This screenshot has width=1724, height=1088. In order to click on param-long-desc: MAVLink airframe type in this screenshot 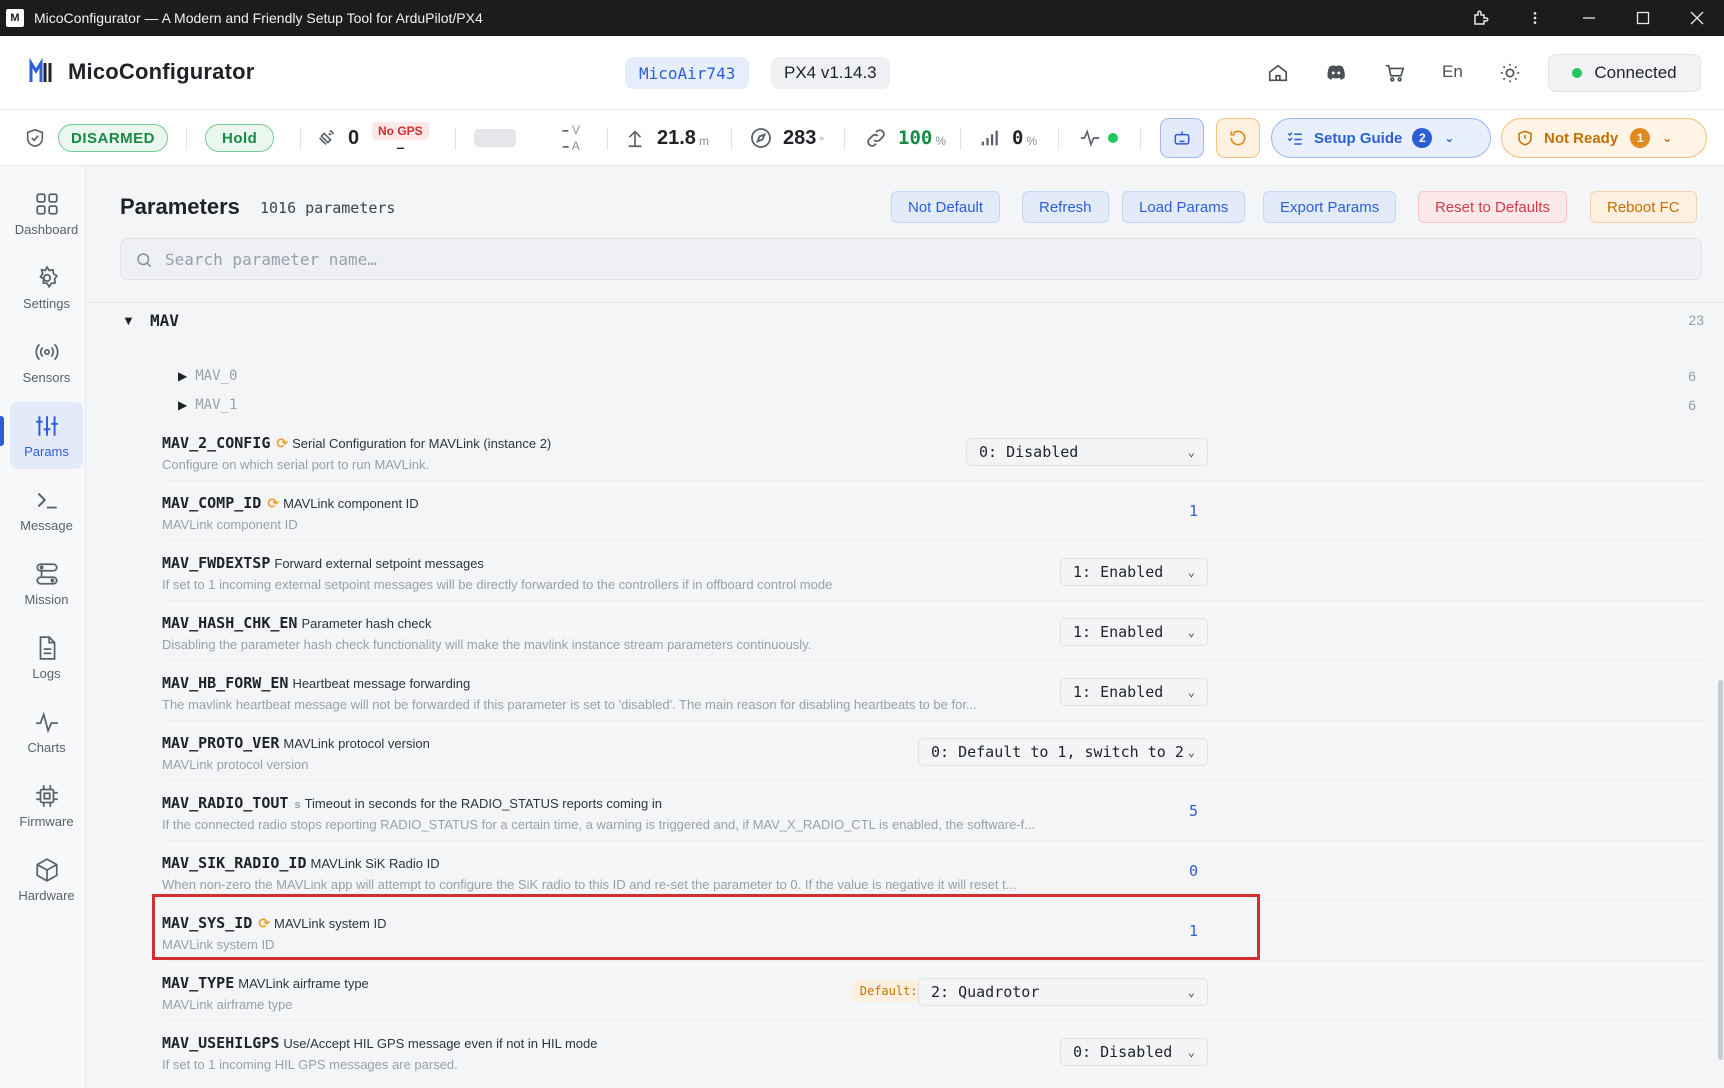, I will do `click(227, 1004)`.